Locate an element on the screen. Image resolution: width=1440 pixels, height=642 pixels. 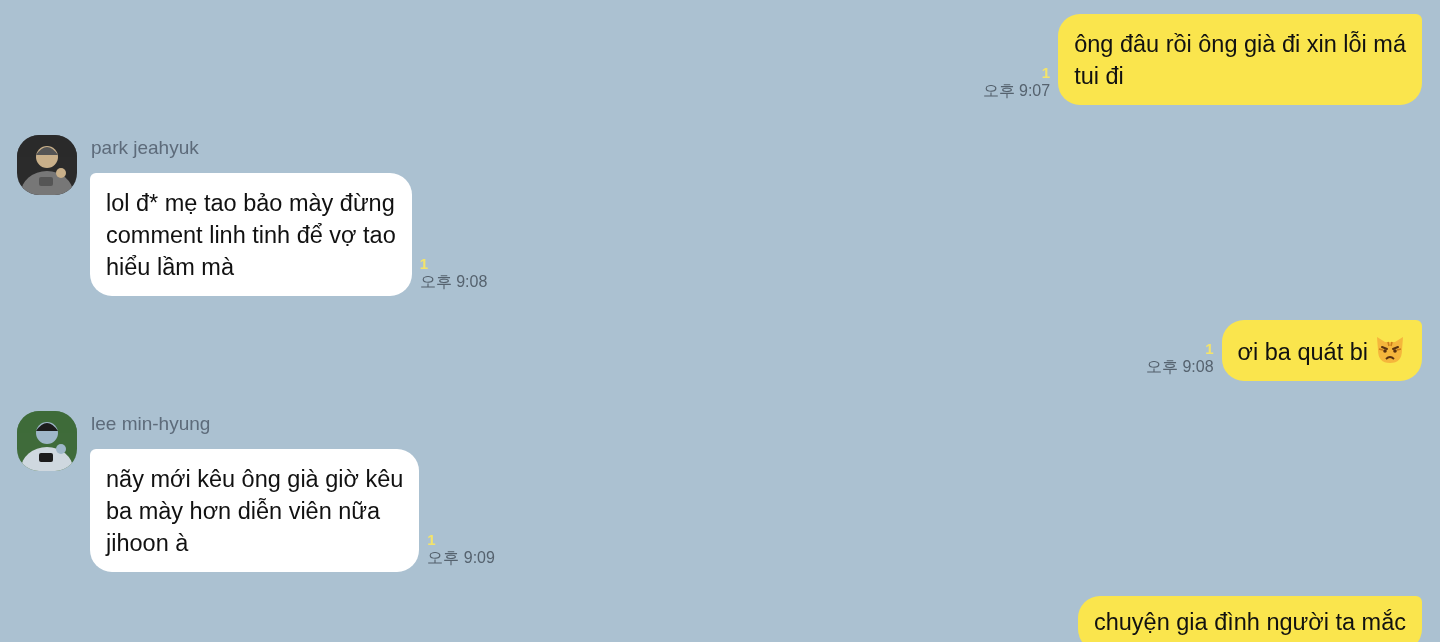
message-text: nãy mới kêu ông già giờ kêu ba mày hơn diễn viên nữa jihoon à is located at coordinates (255, 511).